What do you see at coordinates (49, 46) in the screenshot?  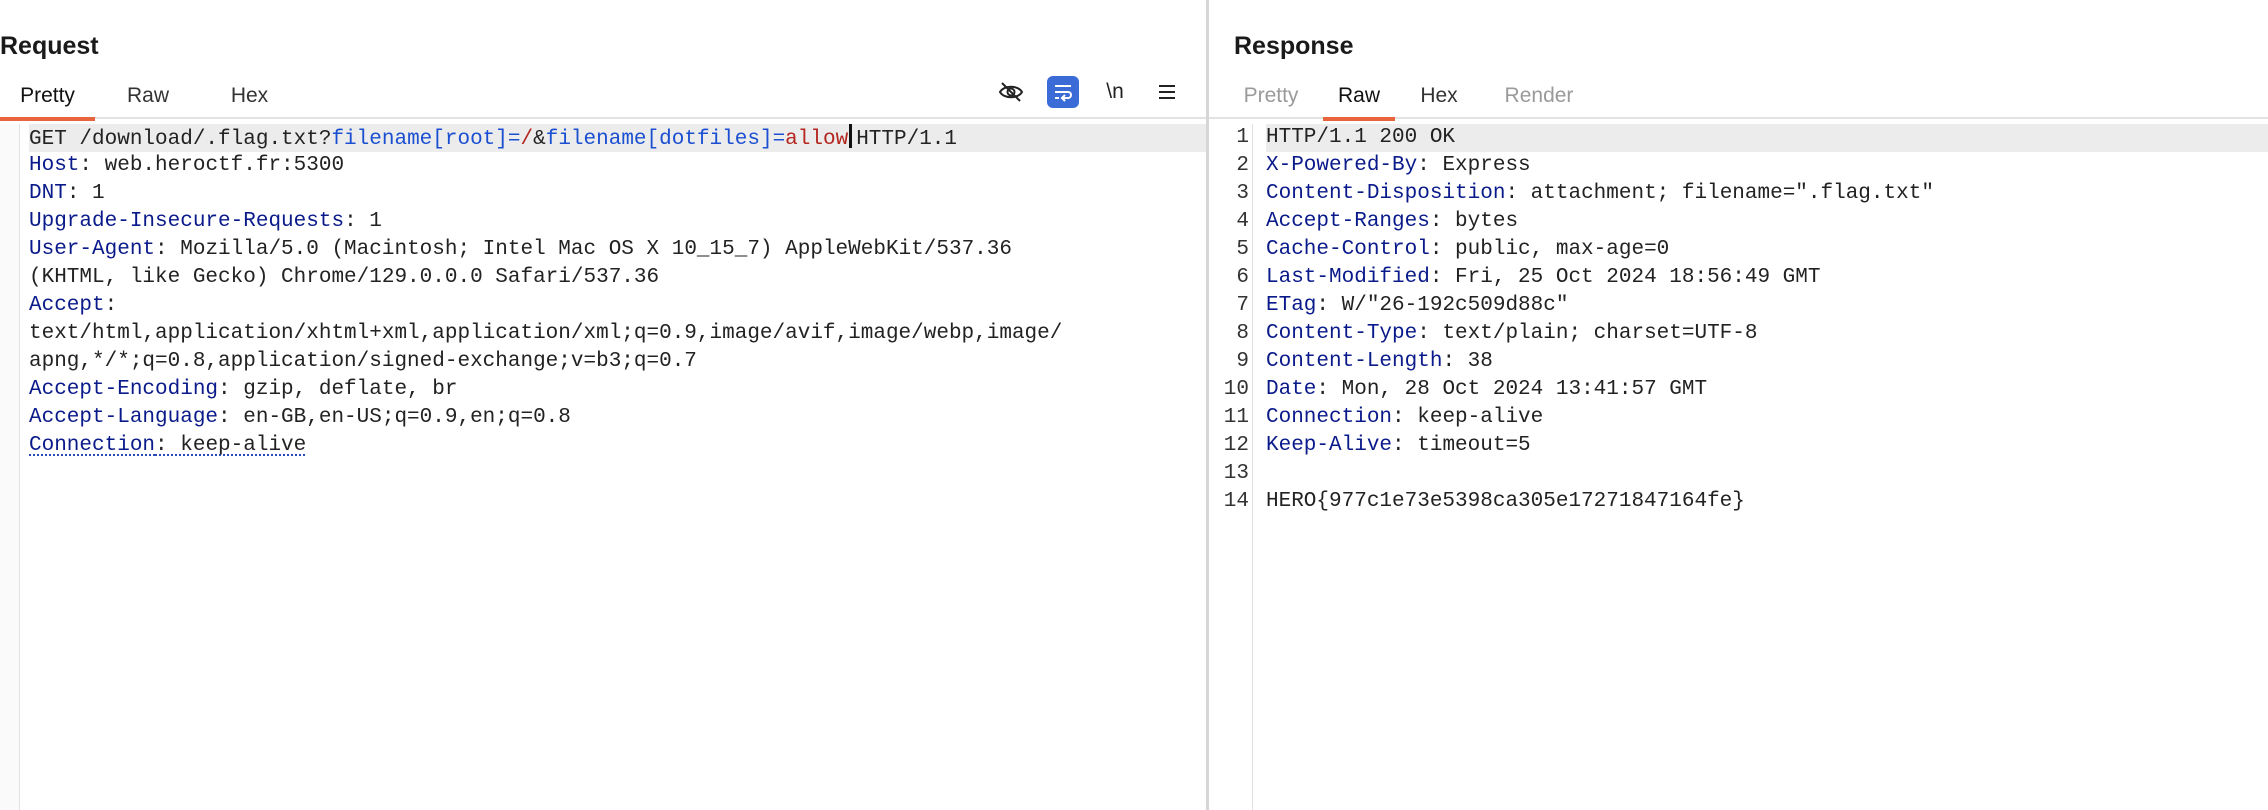 I see `request-title: Request` at bounding box center [49, 46].